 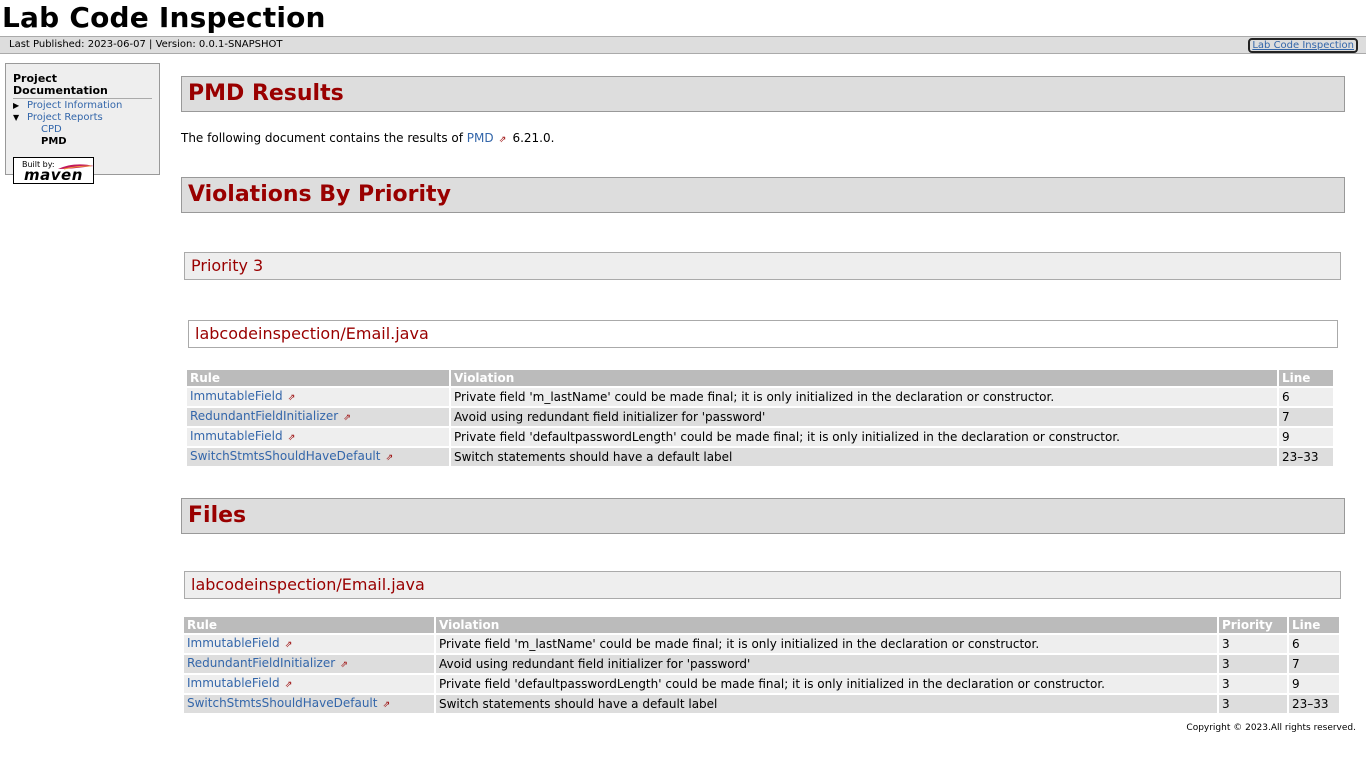 I want to click on priority-heading: Priority 3, so click(x=762, y=266).